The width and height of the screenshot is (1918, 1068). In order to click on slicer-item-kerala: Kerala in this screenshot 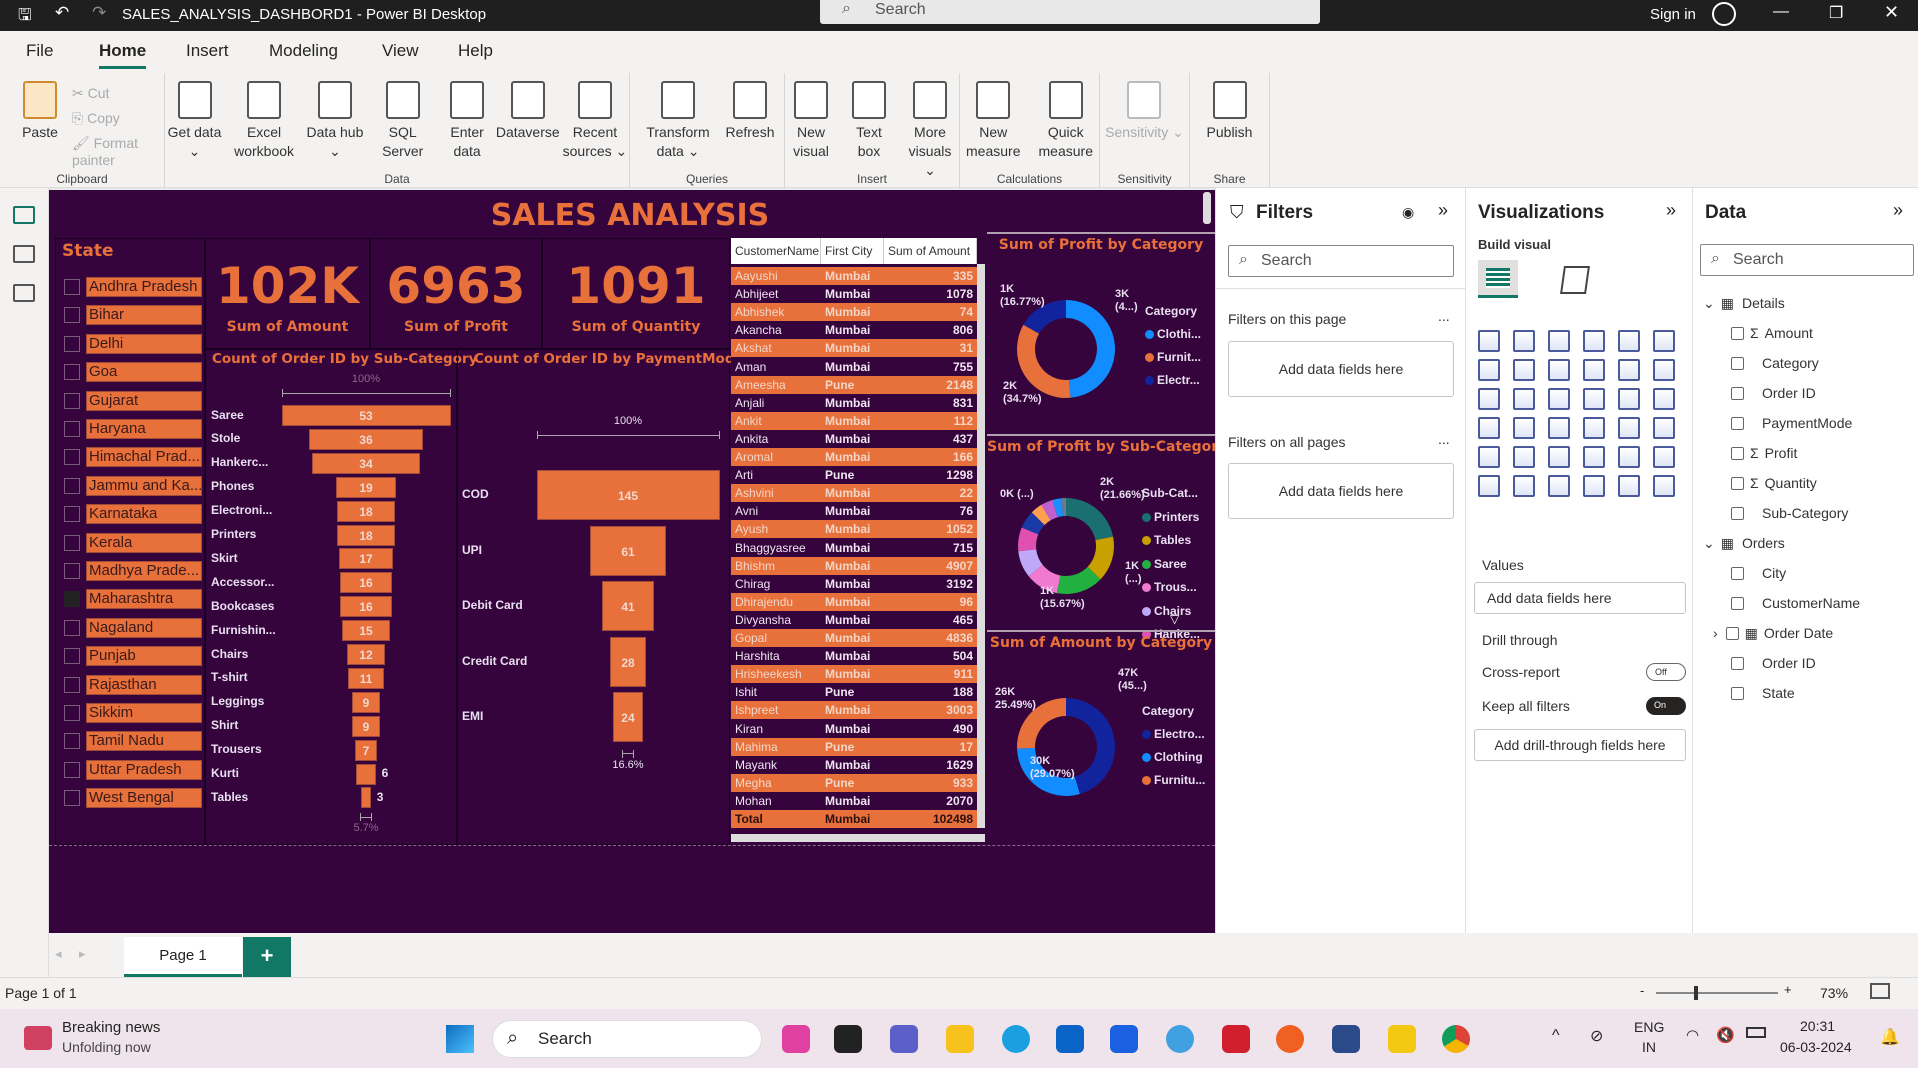, I will do `click(144, 542)`.